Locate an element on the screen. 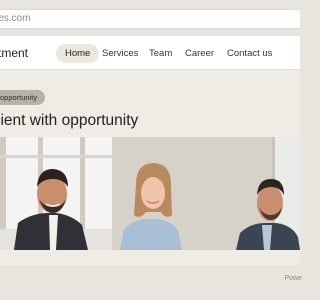 The image size is (320, 300). nav-team: Team is located at coordinates (160, 53).